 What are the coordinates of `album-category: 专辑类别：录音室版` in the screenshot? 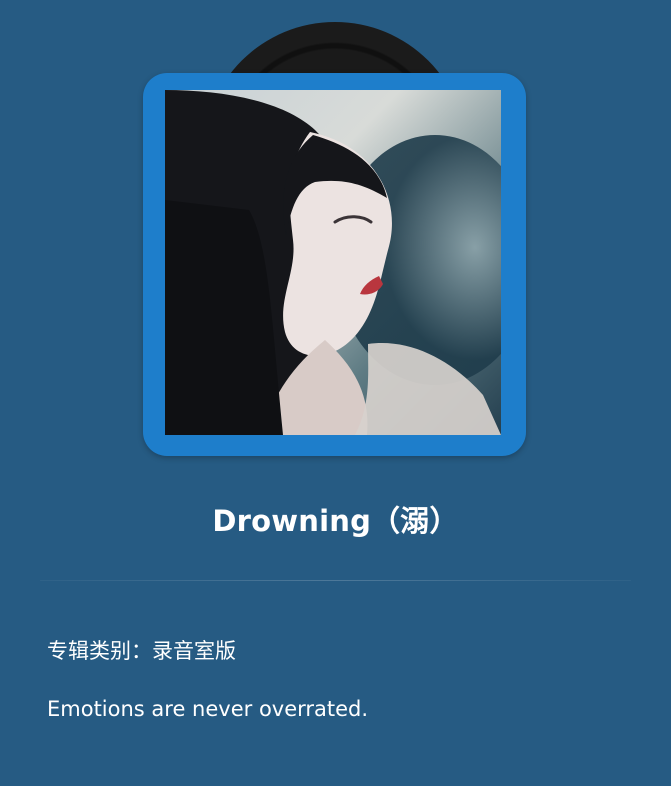 It's located at (141, 650).